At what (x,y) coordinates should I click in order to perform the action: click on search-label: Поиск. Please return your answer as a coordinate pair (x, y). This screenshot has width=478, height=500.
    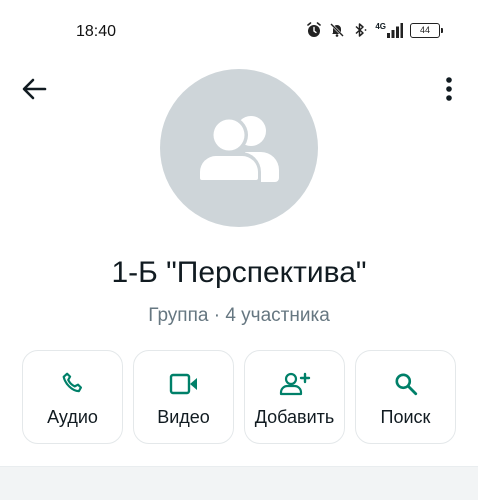
    Looking at the image, I should click on (405, 417).